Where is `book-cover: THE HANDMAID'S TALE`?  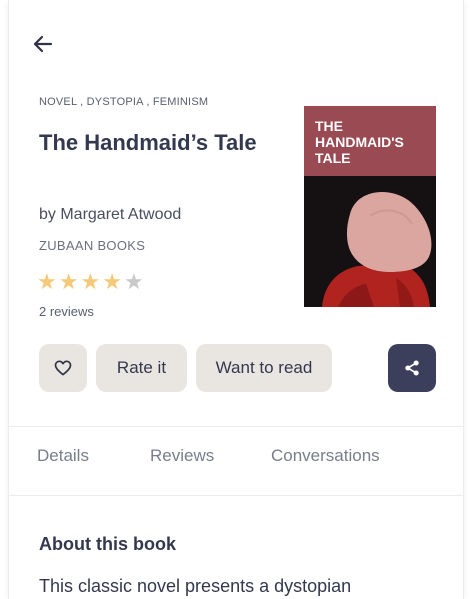 book-cover: THE HANDMAID'S TALE is located at coordinates (370, 206).